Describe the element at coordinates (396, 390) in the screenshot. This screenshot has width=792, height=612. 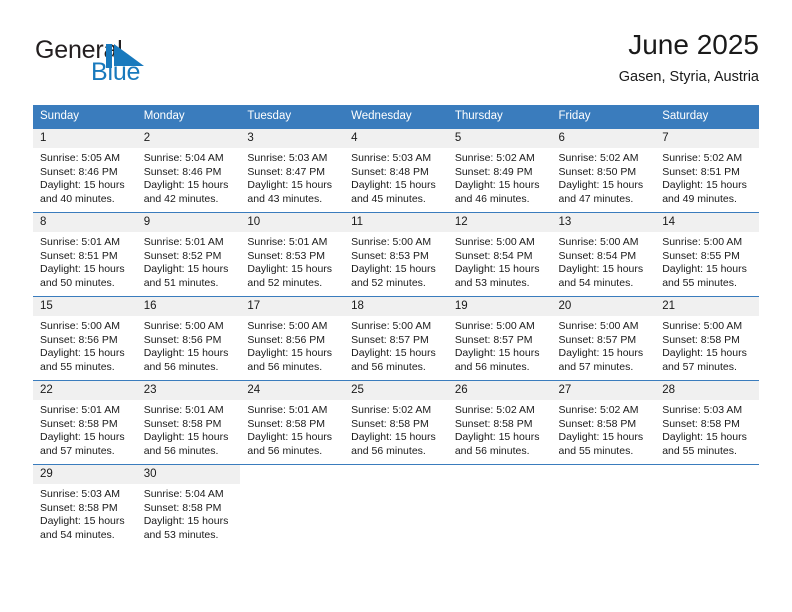
I see `day-number: 25` at that location.